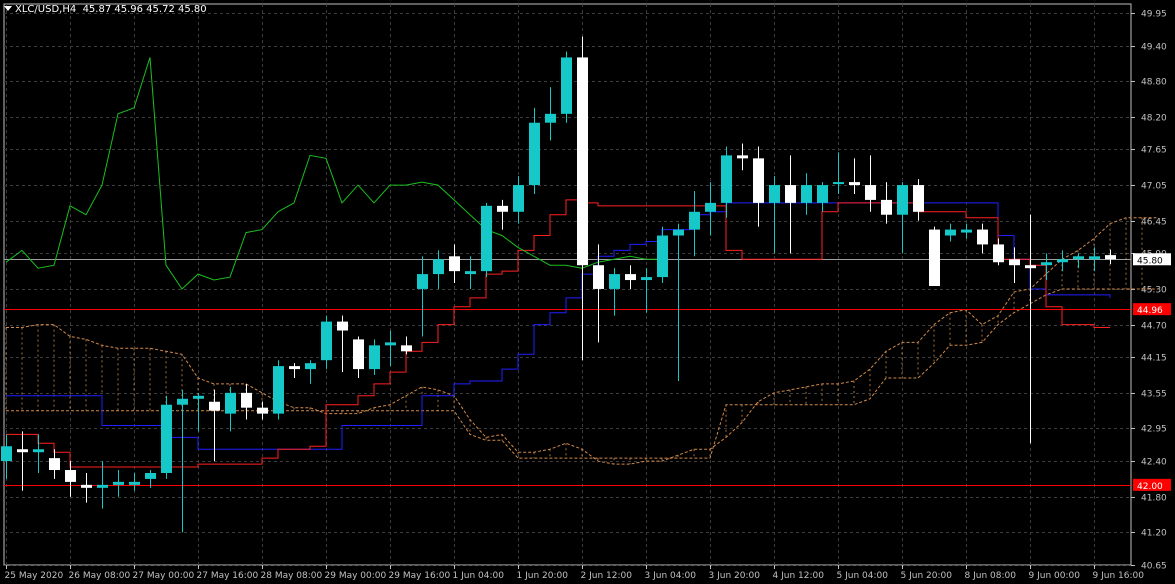 This screenshot has width=1175, height=584. I want to click on y-tick-label: 47.05, so click(1154, 187).